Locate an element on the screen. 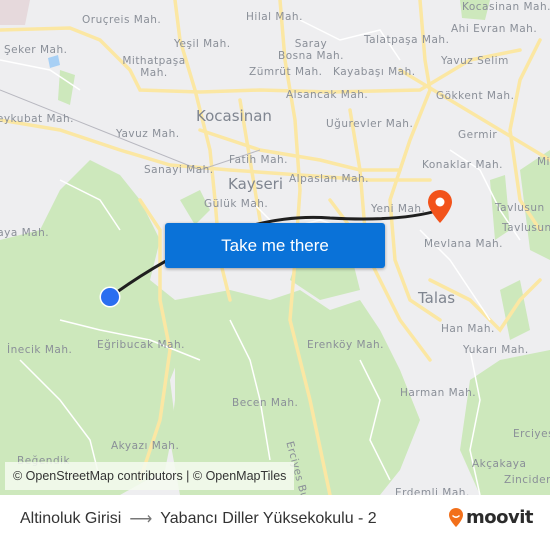 The height and width of the screenshot is (550, 550). city-label: Kocasinan is located at coordinates (234, 116).